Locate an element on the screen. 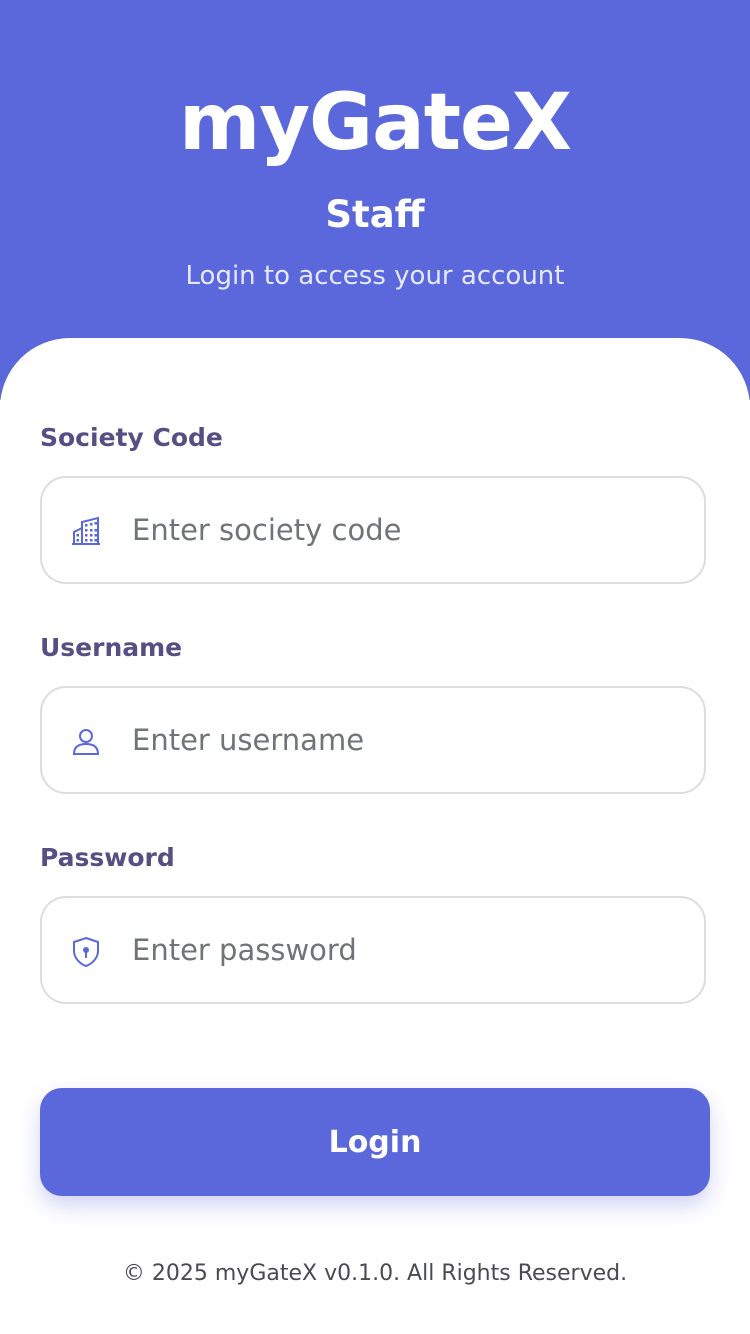 Image resolution: width=750 pixels, height=1334 pixels. username-field is located at coordinates (373, 740).